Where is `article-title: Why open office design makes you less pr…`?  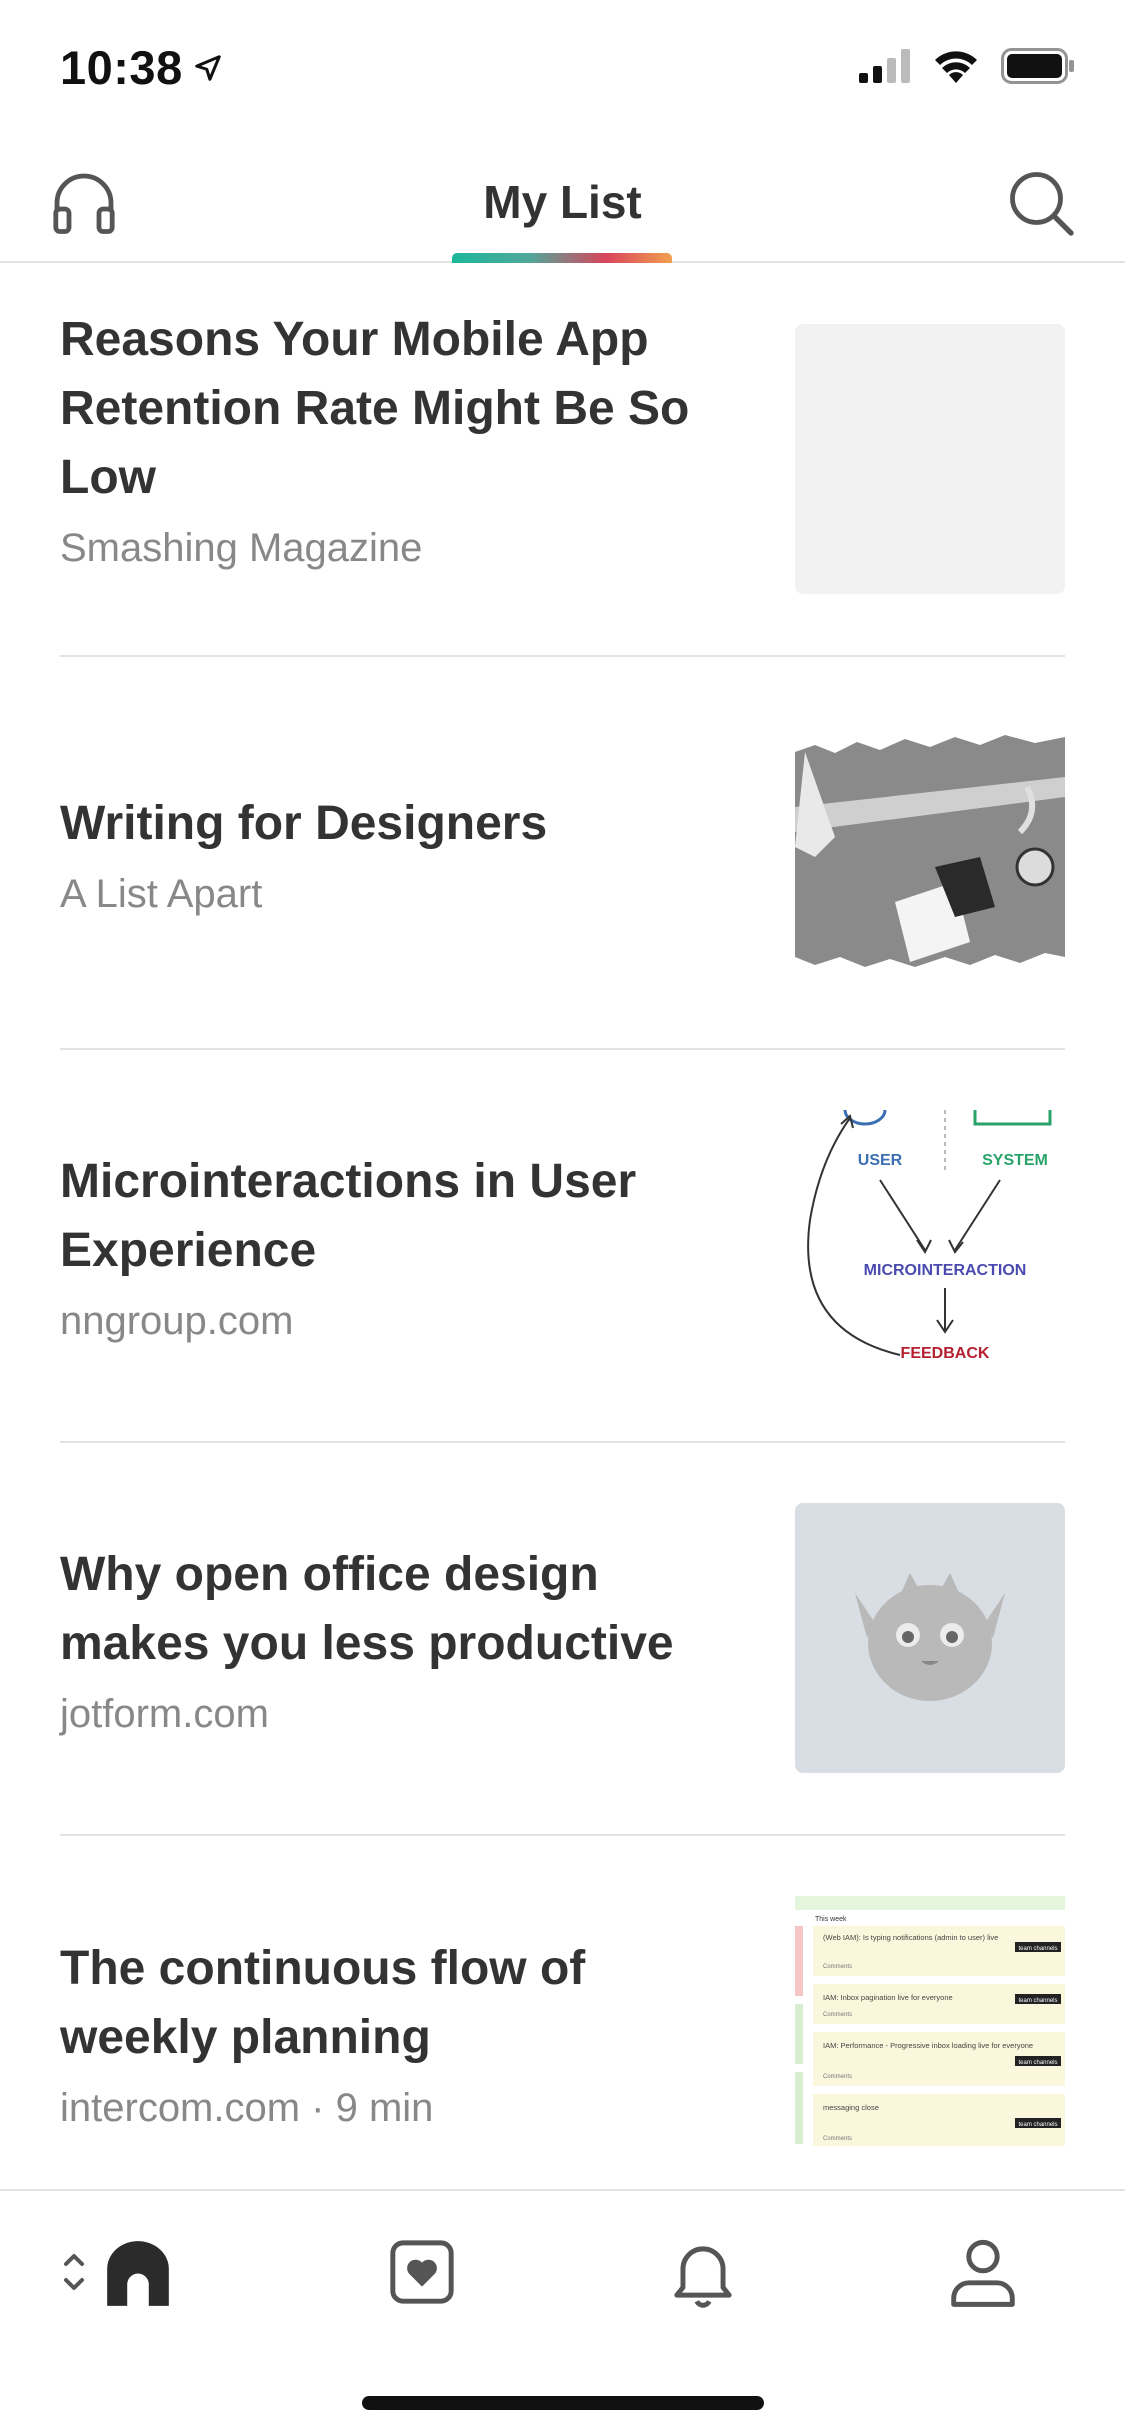 article-title: Why open office design makes you less pr… is located at coordinates (400, 1609).